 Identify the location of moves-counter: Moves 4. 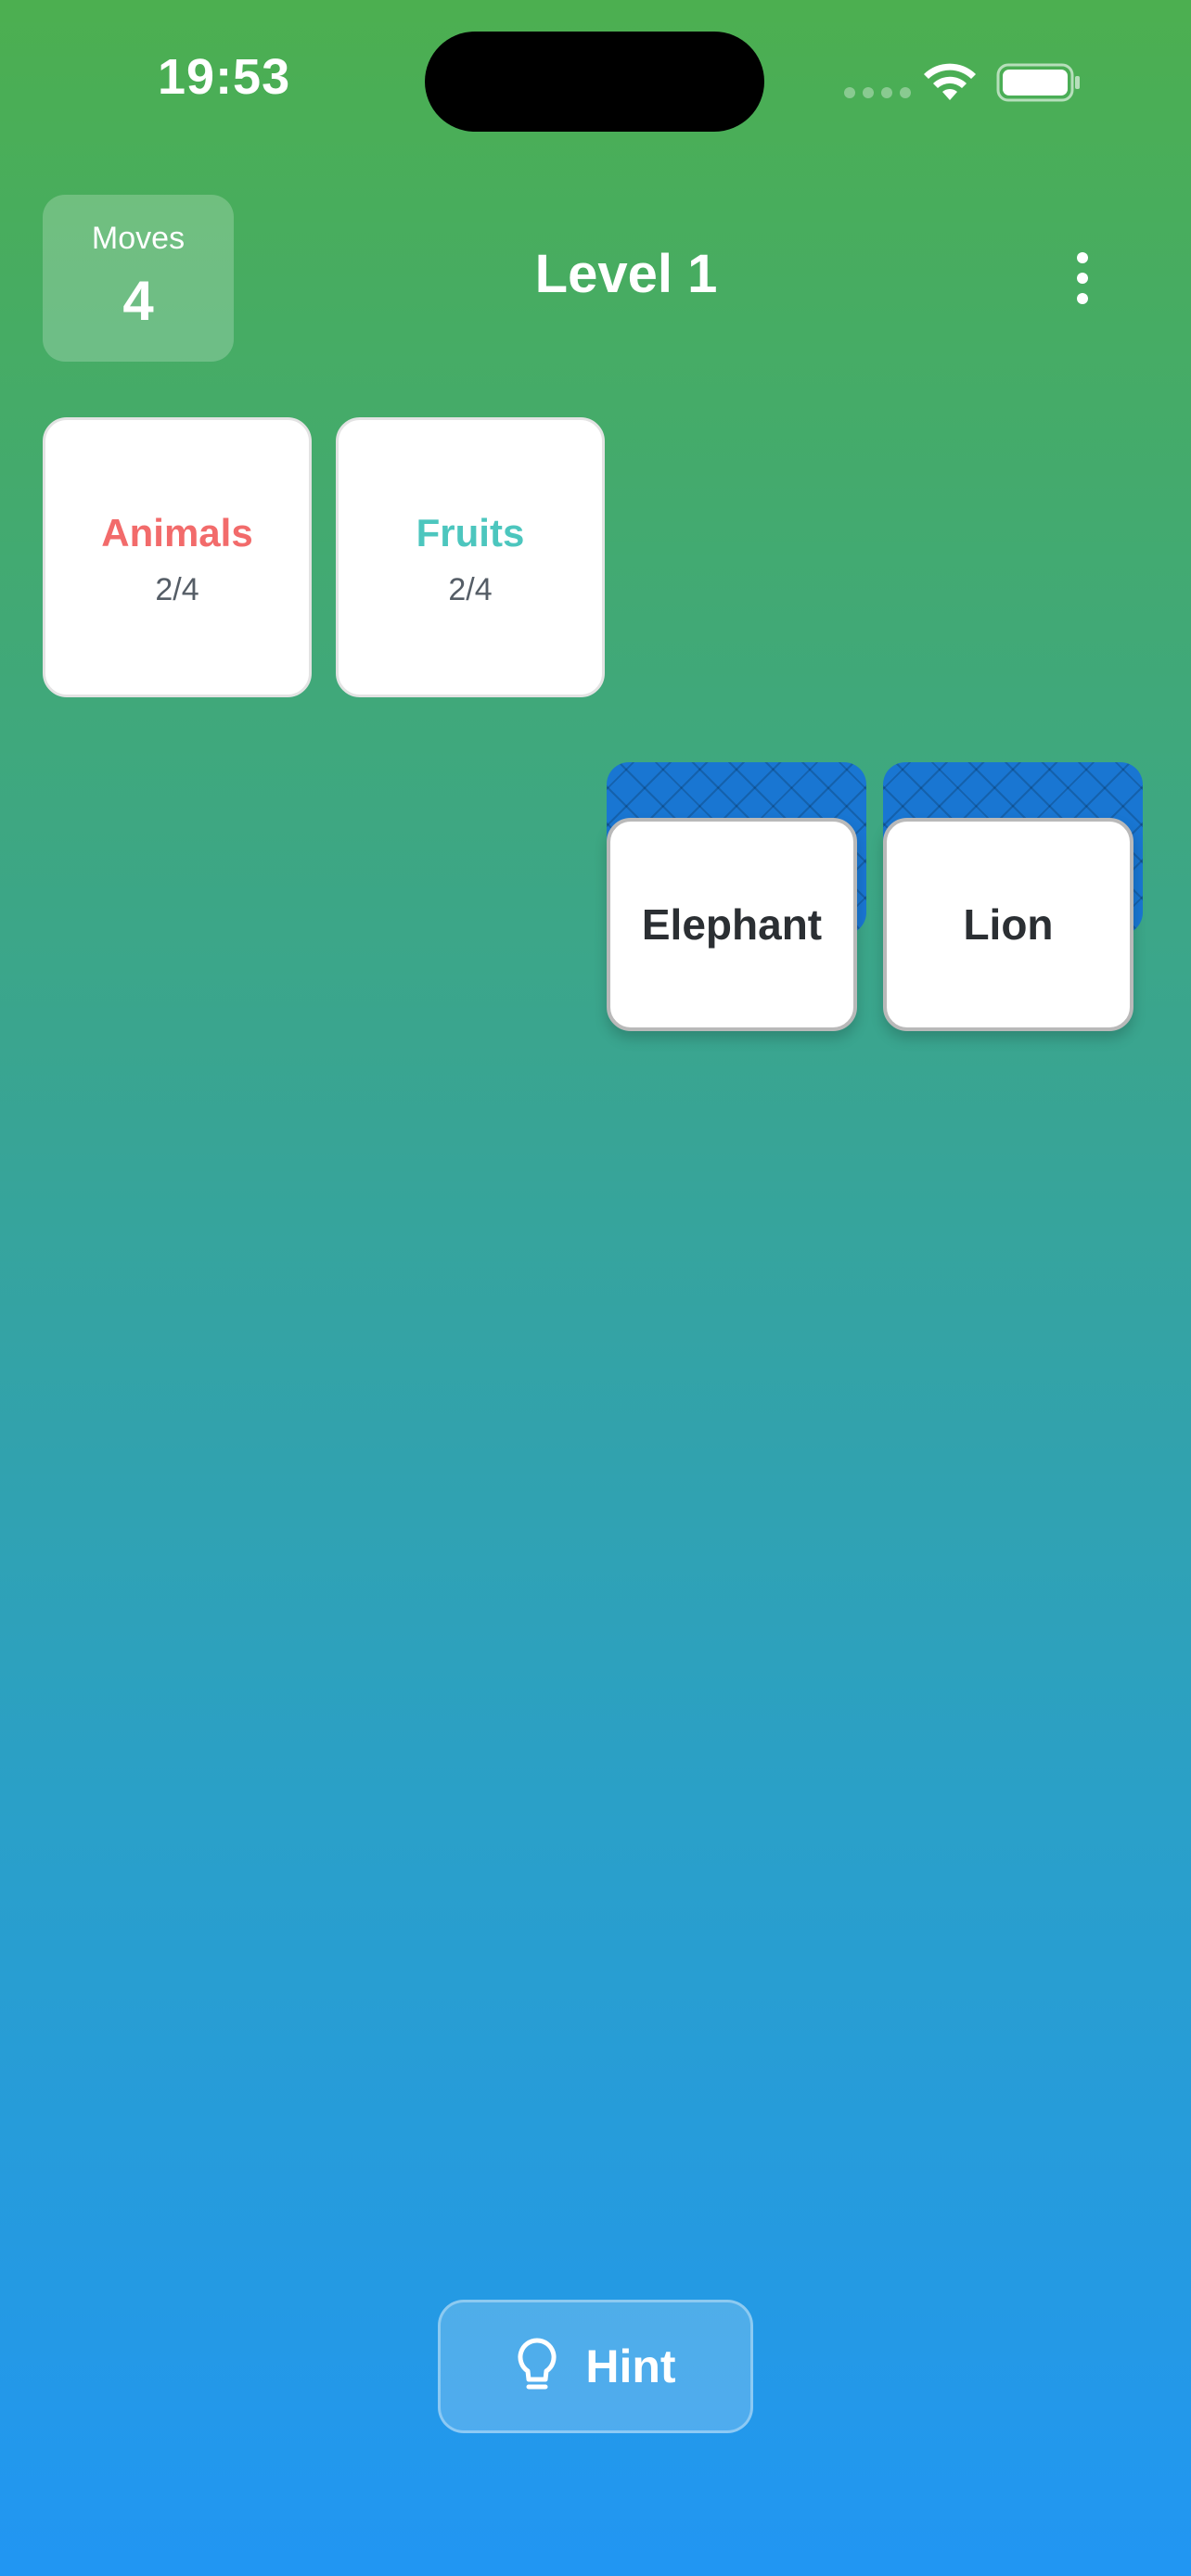
(138, 278).